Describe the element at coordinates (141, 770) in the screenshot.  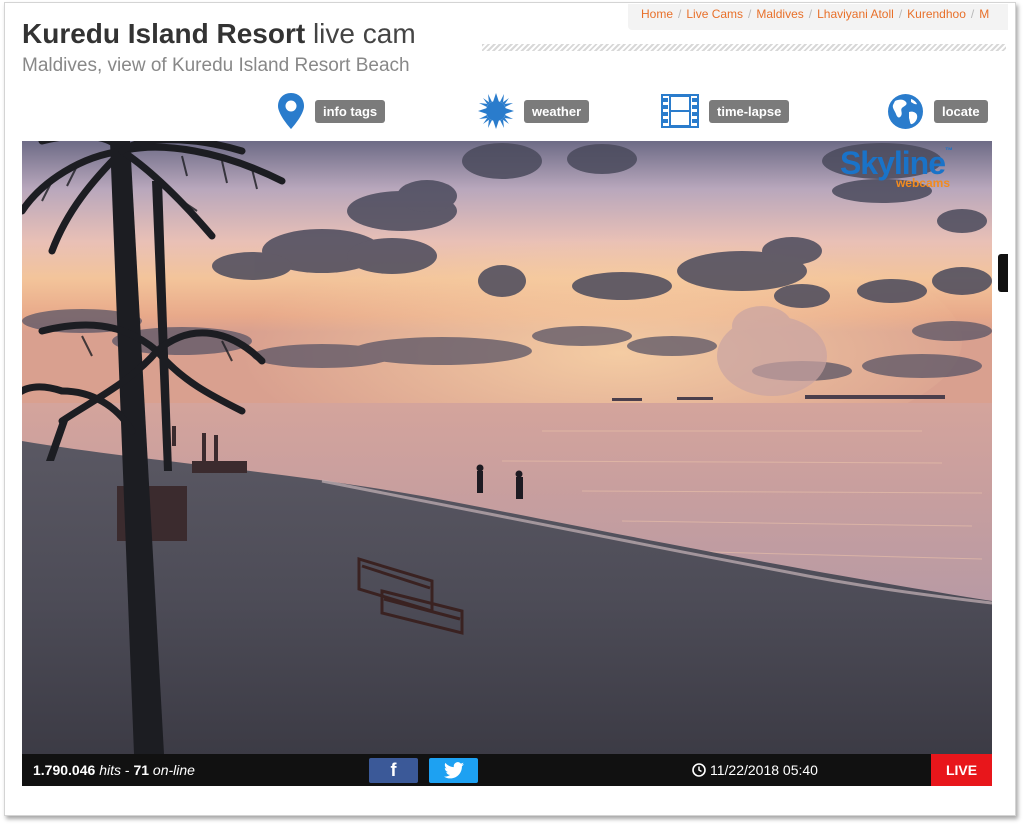
I see `online-value: 71` at that location.